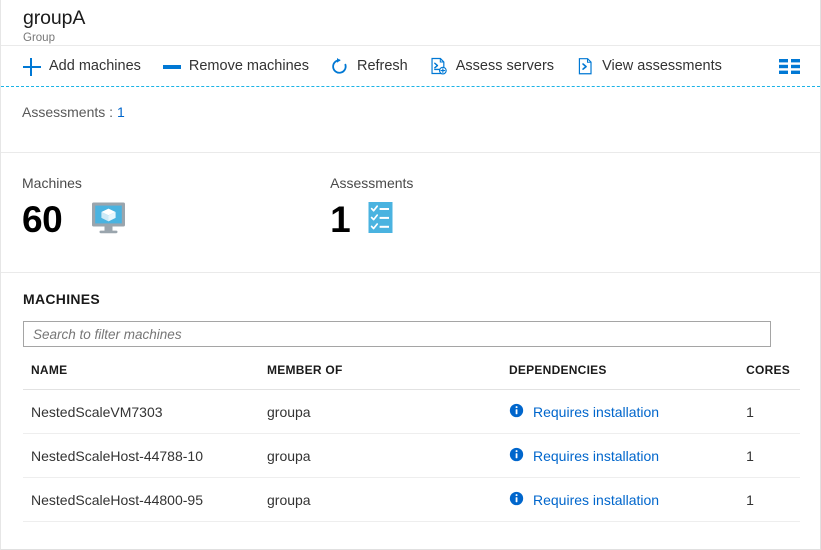  I want to click on assessments-filter-label: Assessments :, so click(68, 112).